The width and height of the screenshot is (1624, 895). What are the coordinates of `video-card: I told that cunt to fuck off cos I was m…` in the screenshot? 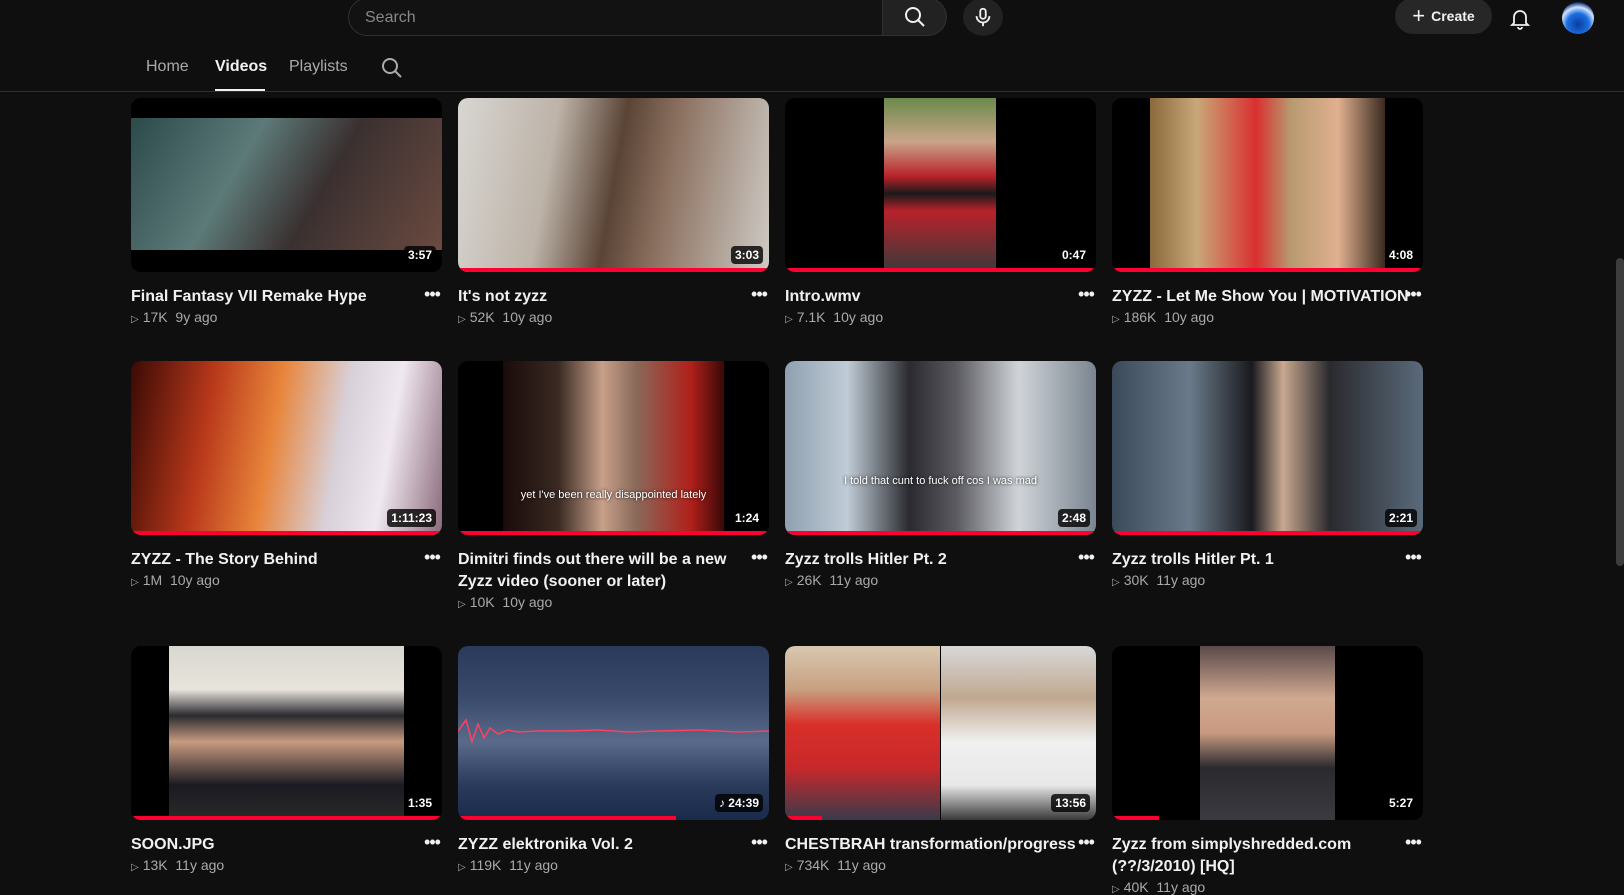 It's located at (940, 474).